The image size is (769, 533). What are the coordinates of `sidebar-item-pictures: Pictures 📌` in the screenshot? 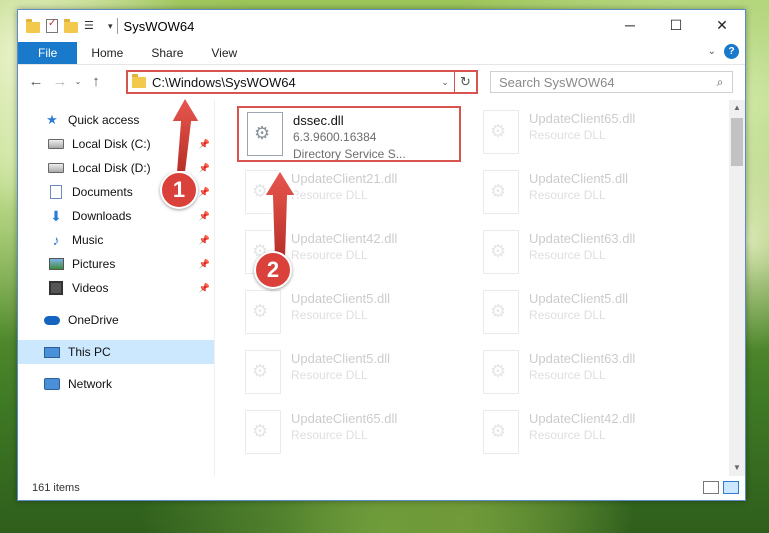 It's located at (116, 264).